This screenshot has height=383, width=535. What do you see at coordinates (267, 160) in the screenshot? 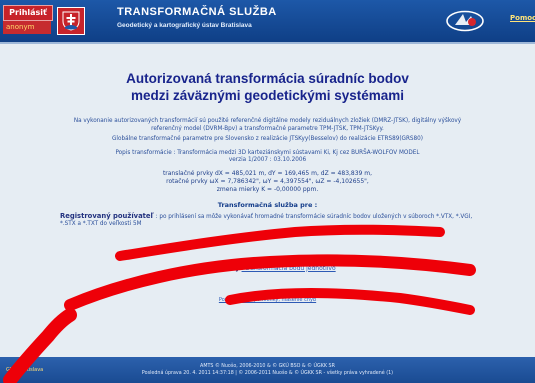
I see `description-line2: verzia 1/2007 : 03.10.2006` at bounding box center [267, 160].